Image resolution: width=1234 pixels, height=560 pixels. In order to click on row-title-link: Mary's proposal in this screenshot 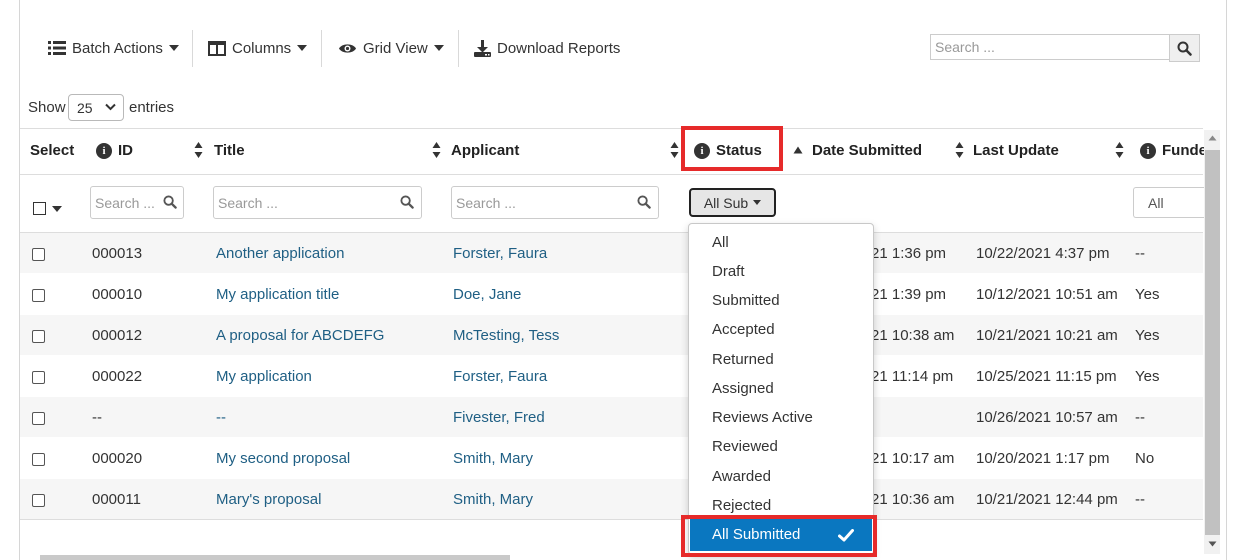, I will do `click(268, 499)`.